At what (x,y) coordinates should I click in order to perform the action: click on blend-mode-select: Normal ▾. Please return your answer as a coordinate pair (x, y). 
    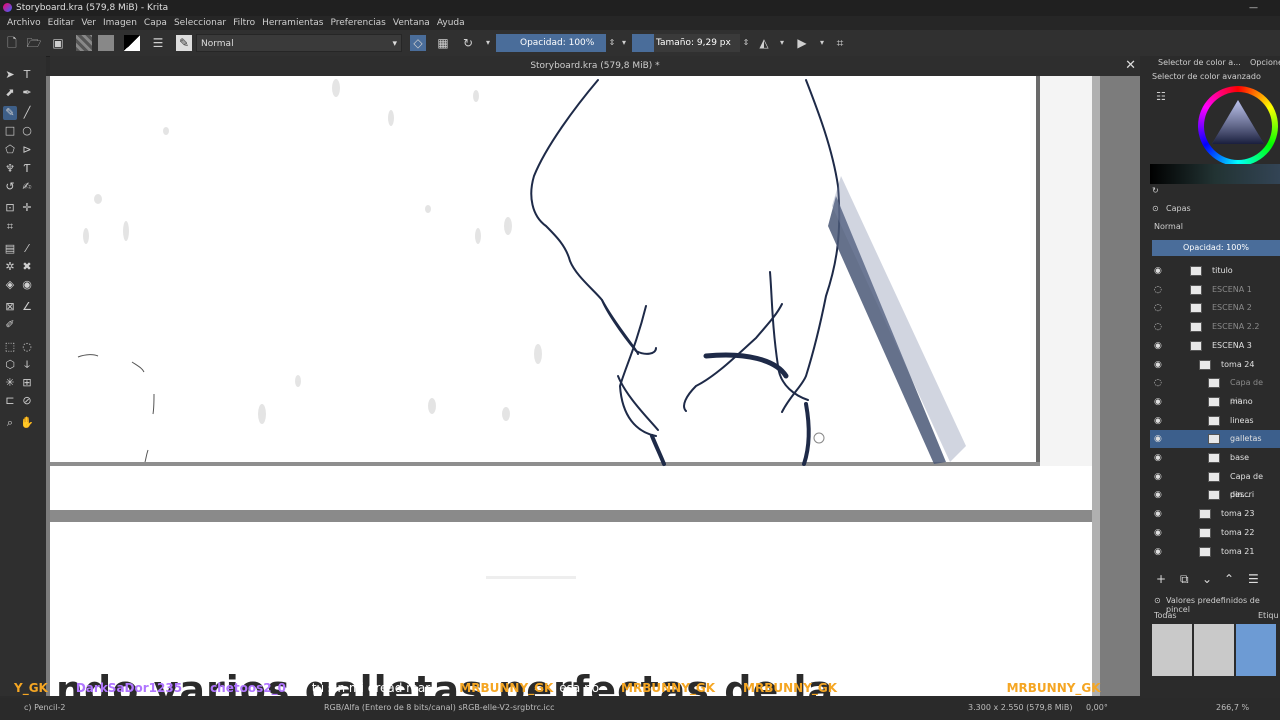
    Looking at the image, I should click on (299, 43).